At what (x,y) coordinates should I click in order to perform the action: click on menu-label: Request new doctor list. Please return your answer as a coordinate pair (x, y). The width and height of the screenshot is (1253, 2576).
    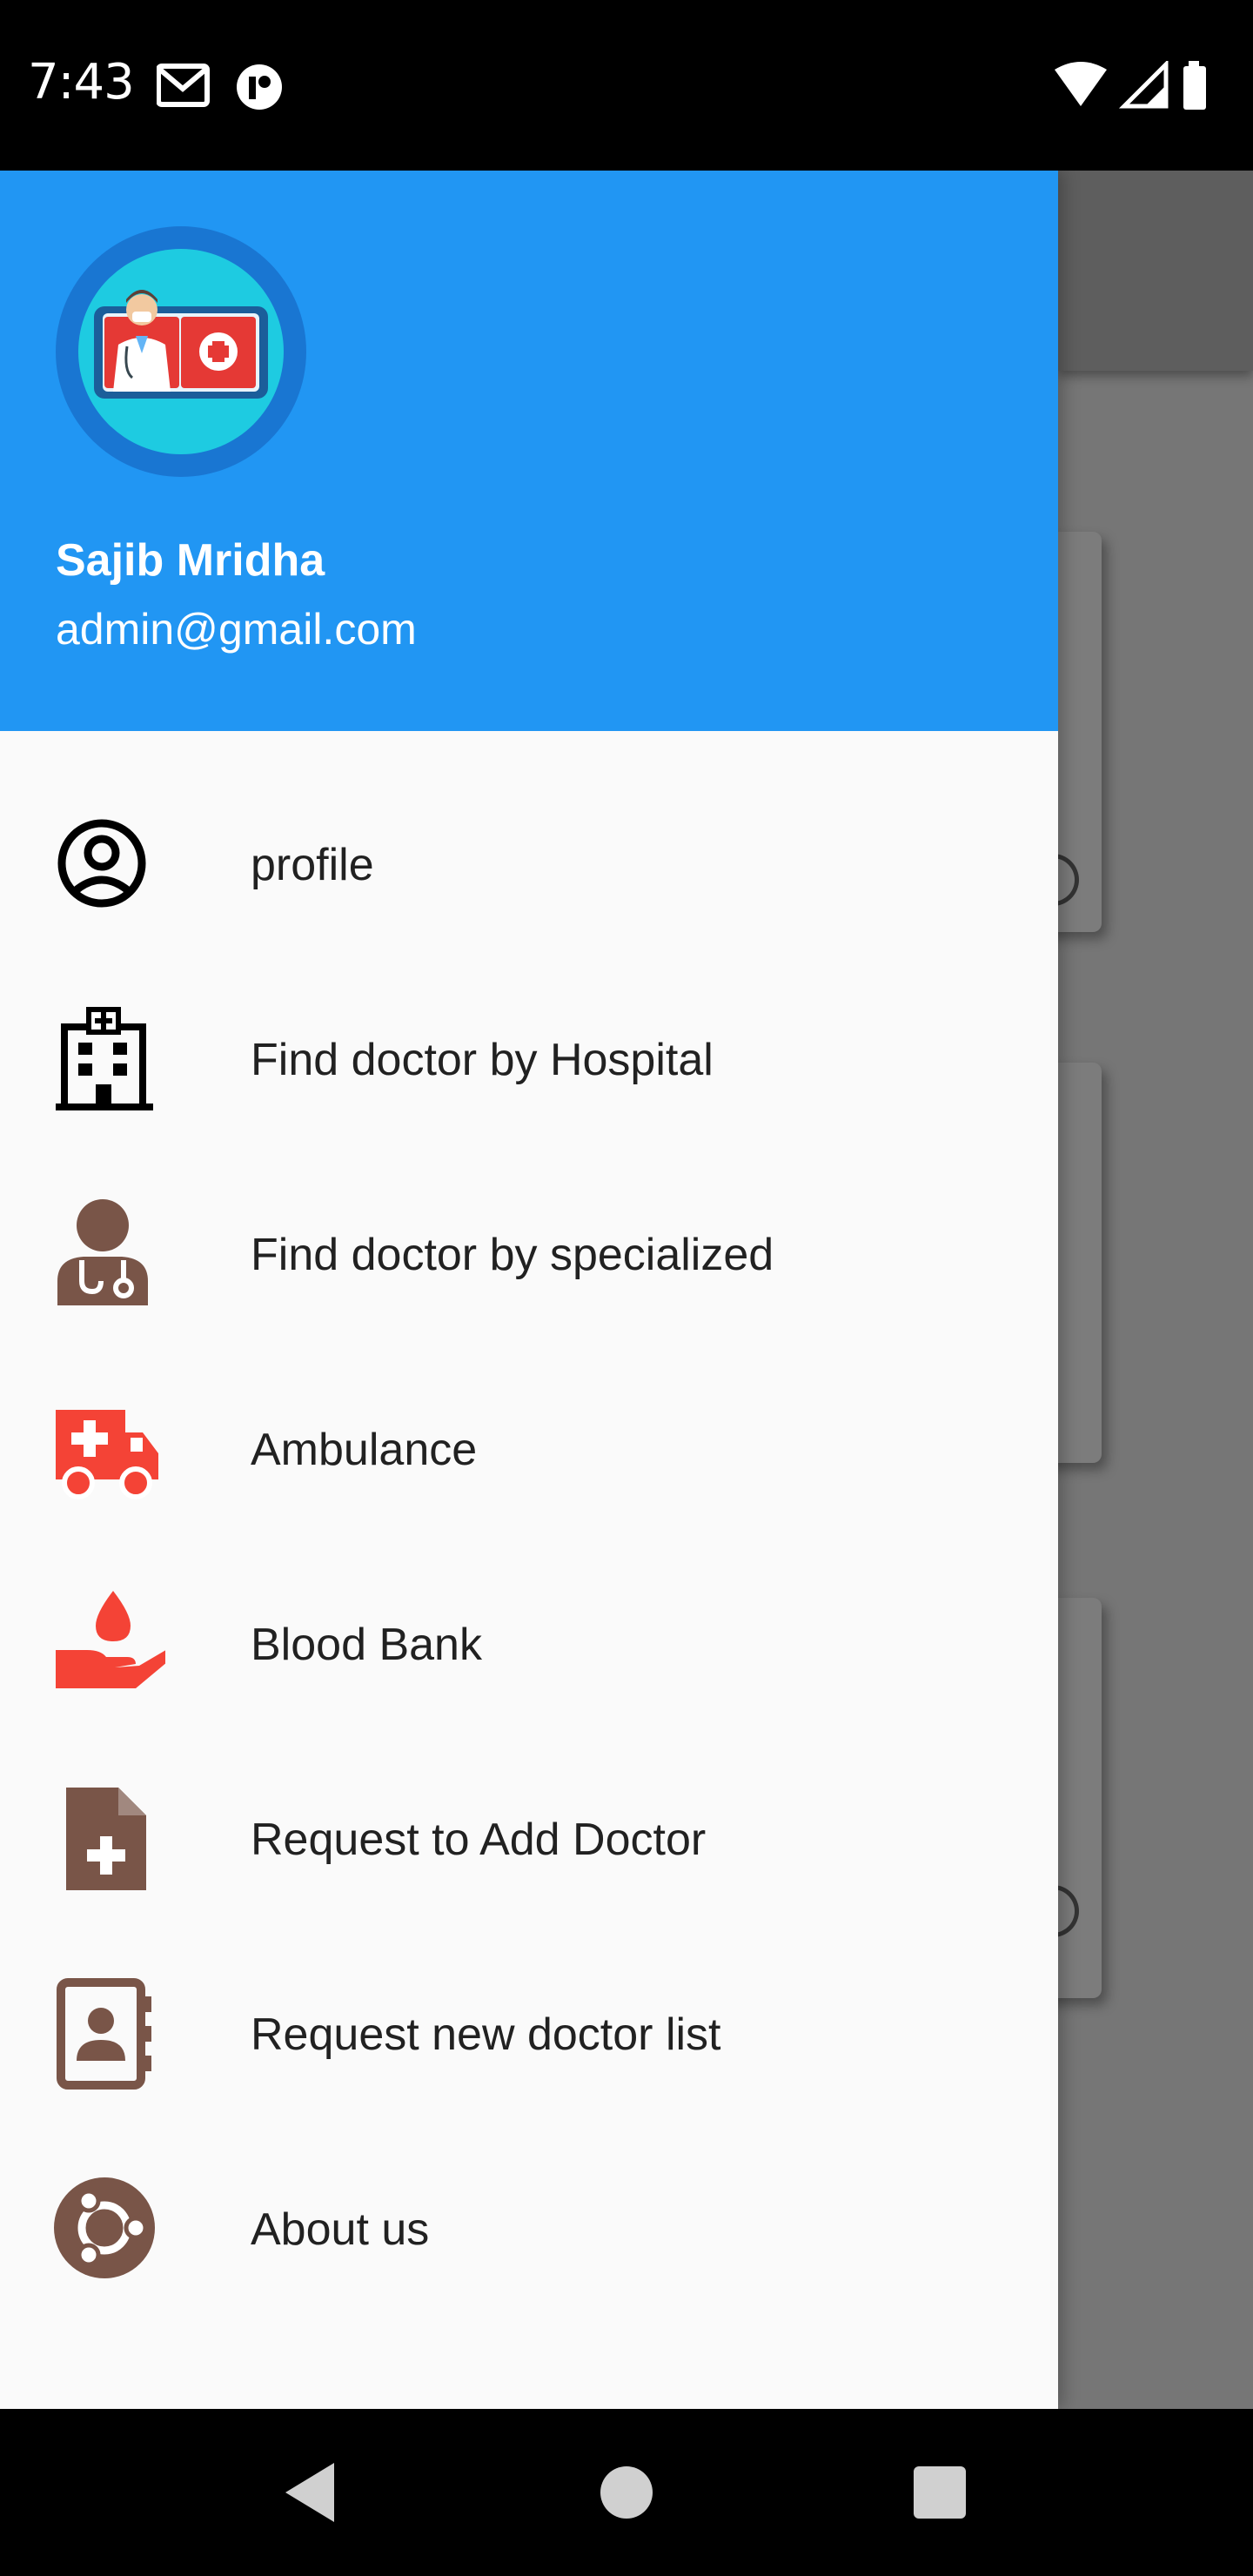
    Looking at the image, I should click on (486, 2035).